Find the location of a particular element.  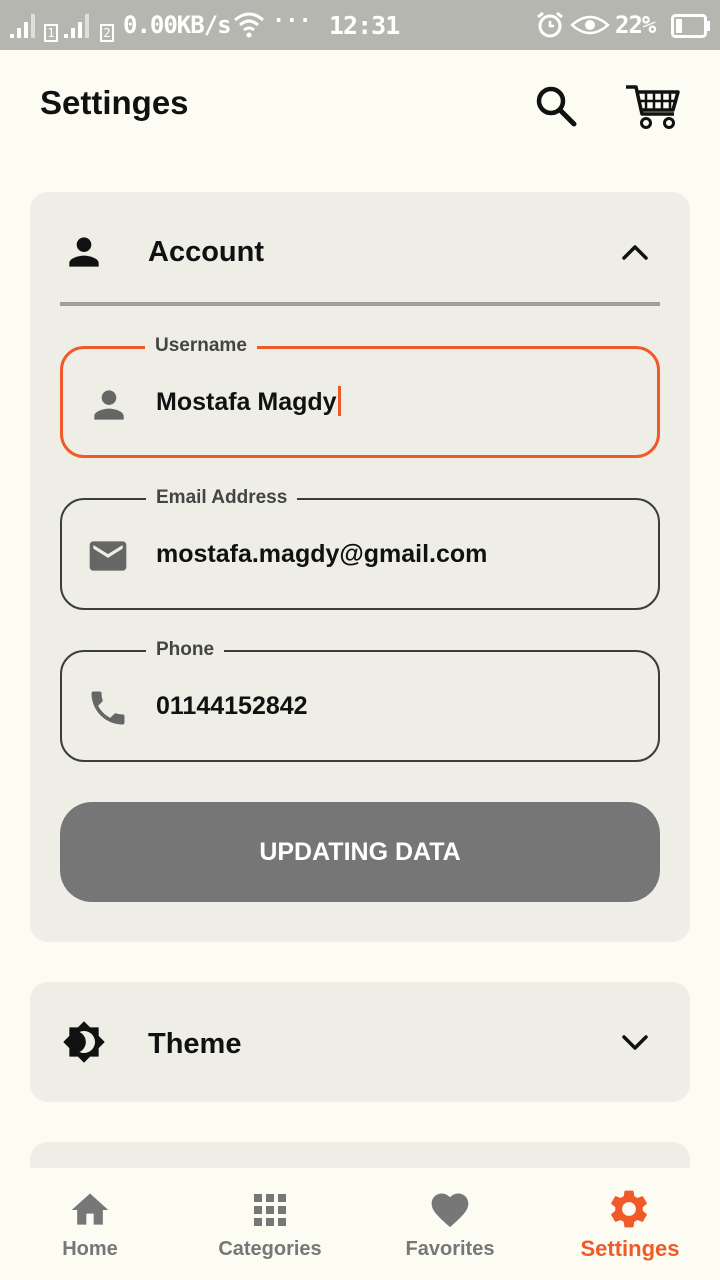

phone-field: Phone 01144152842 is located at coordinates (360, 700).